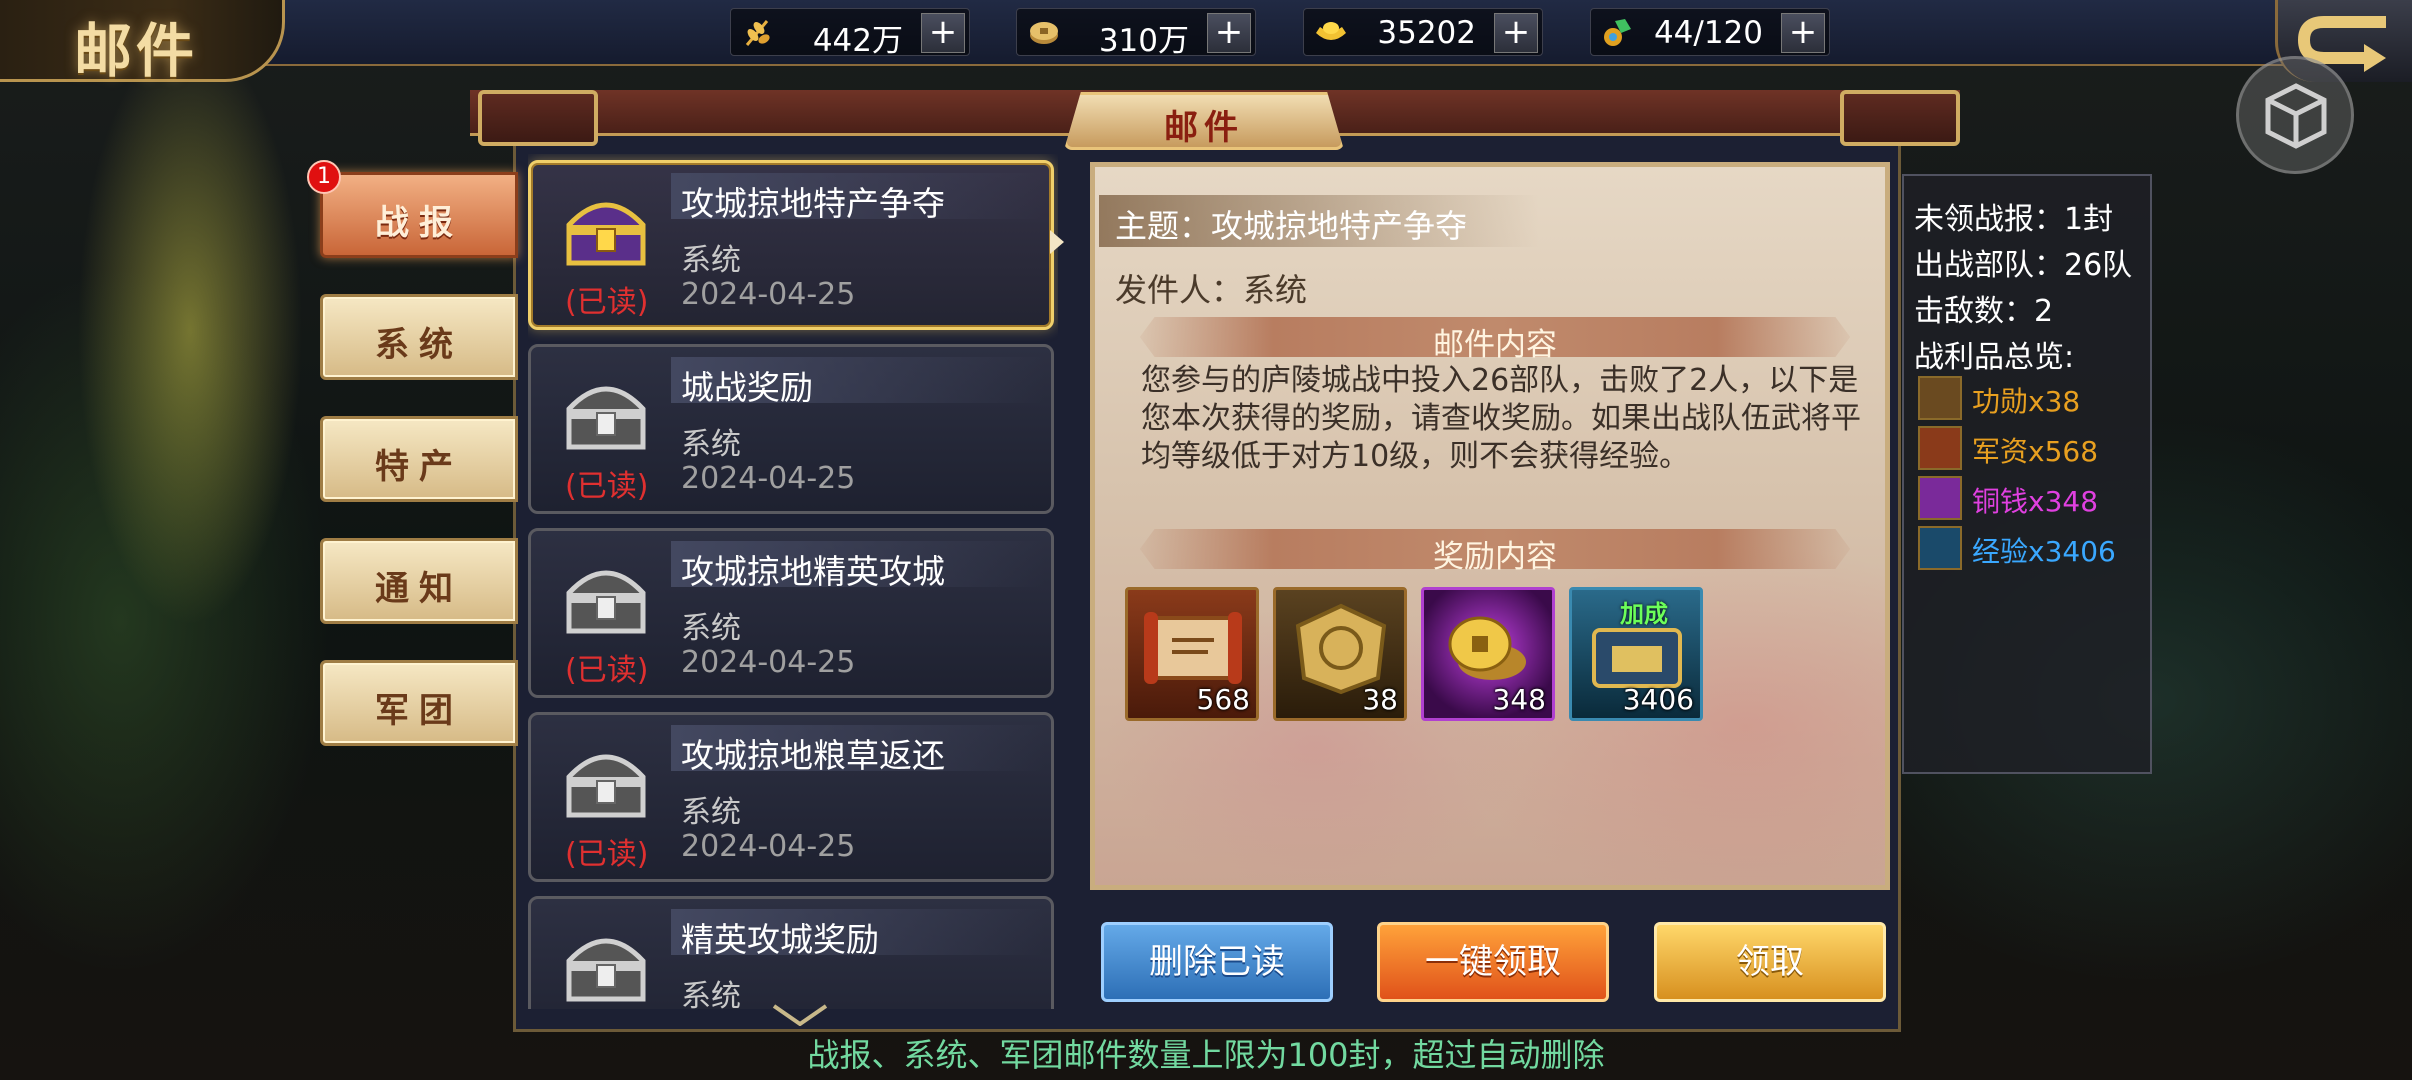 This screenshot has height=1080, width=2412. I want to click on tab-system: 系统, so click(419, 337).